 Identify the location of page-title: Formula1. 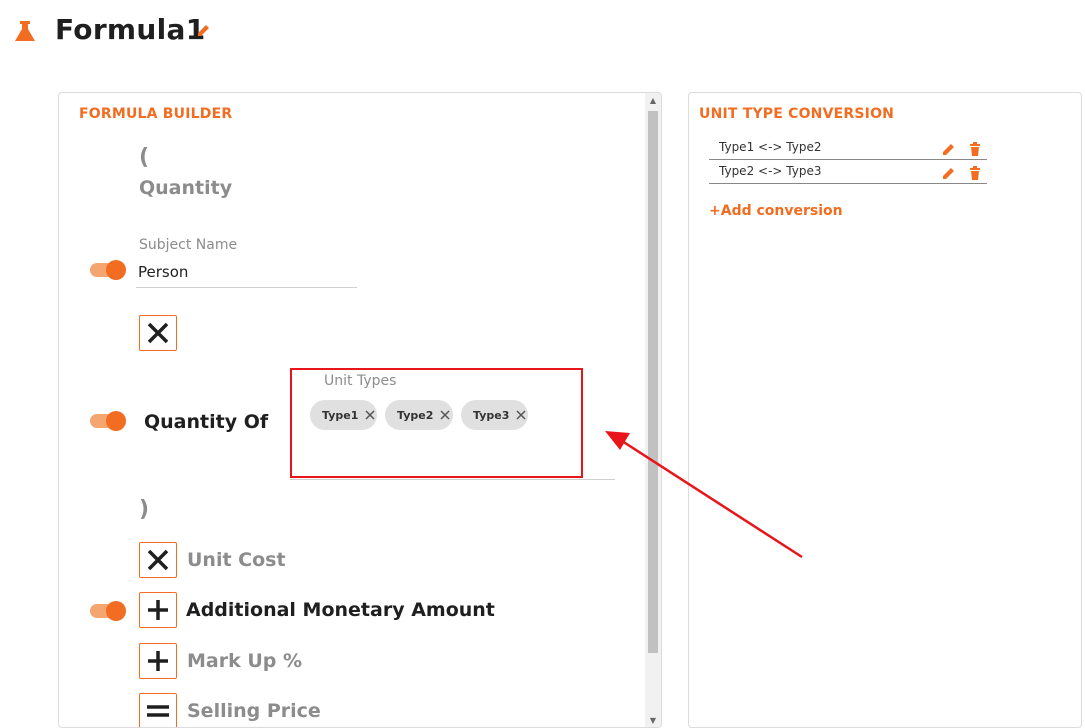
(130, 29).